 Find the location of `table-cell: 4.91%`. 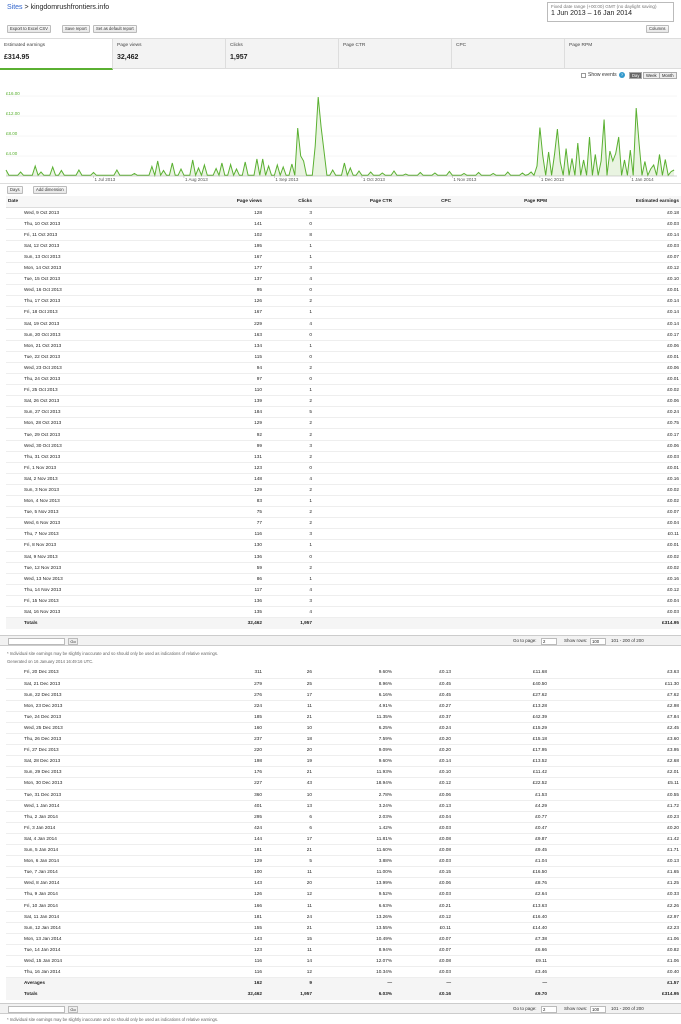

table-cell: 4.91% is located at coordinates (354, 706).